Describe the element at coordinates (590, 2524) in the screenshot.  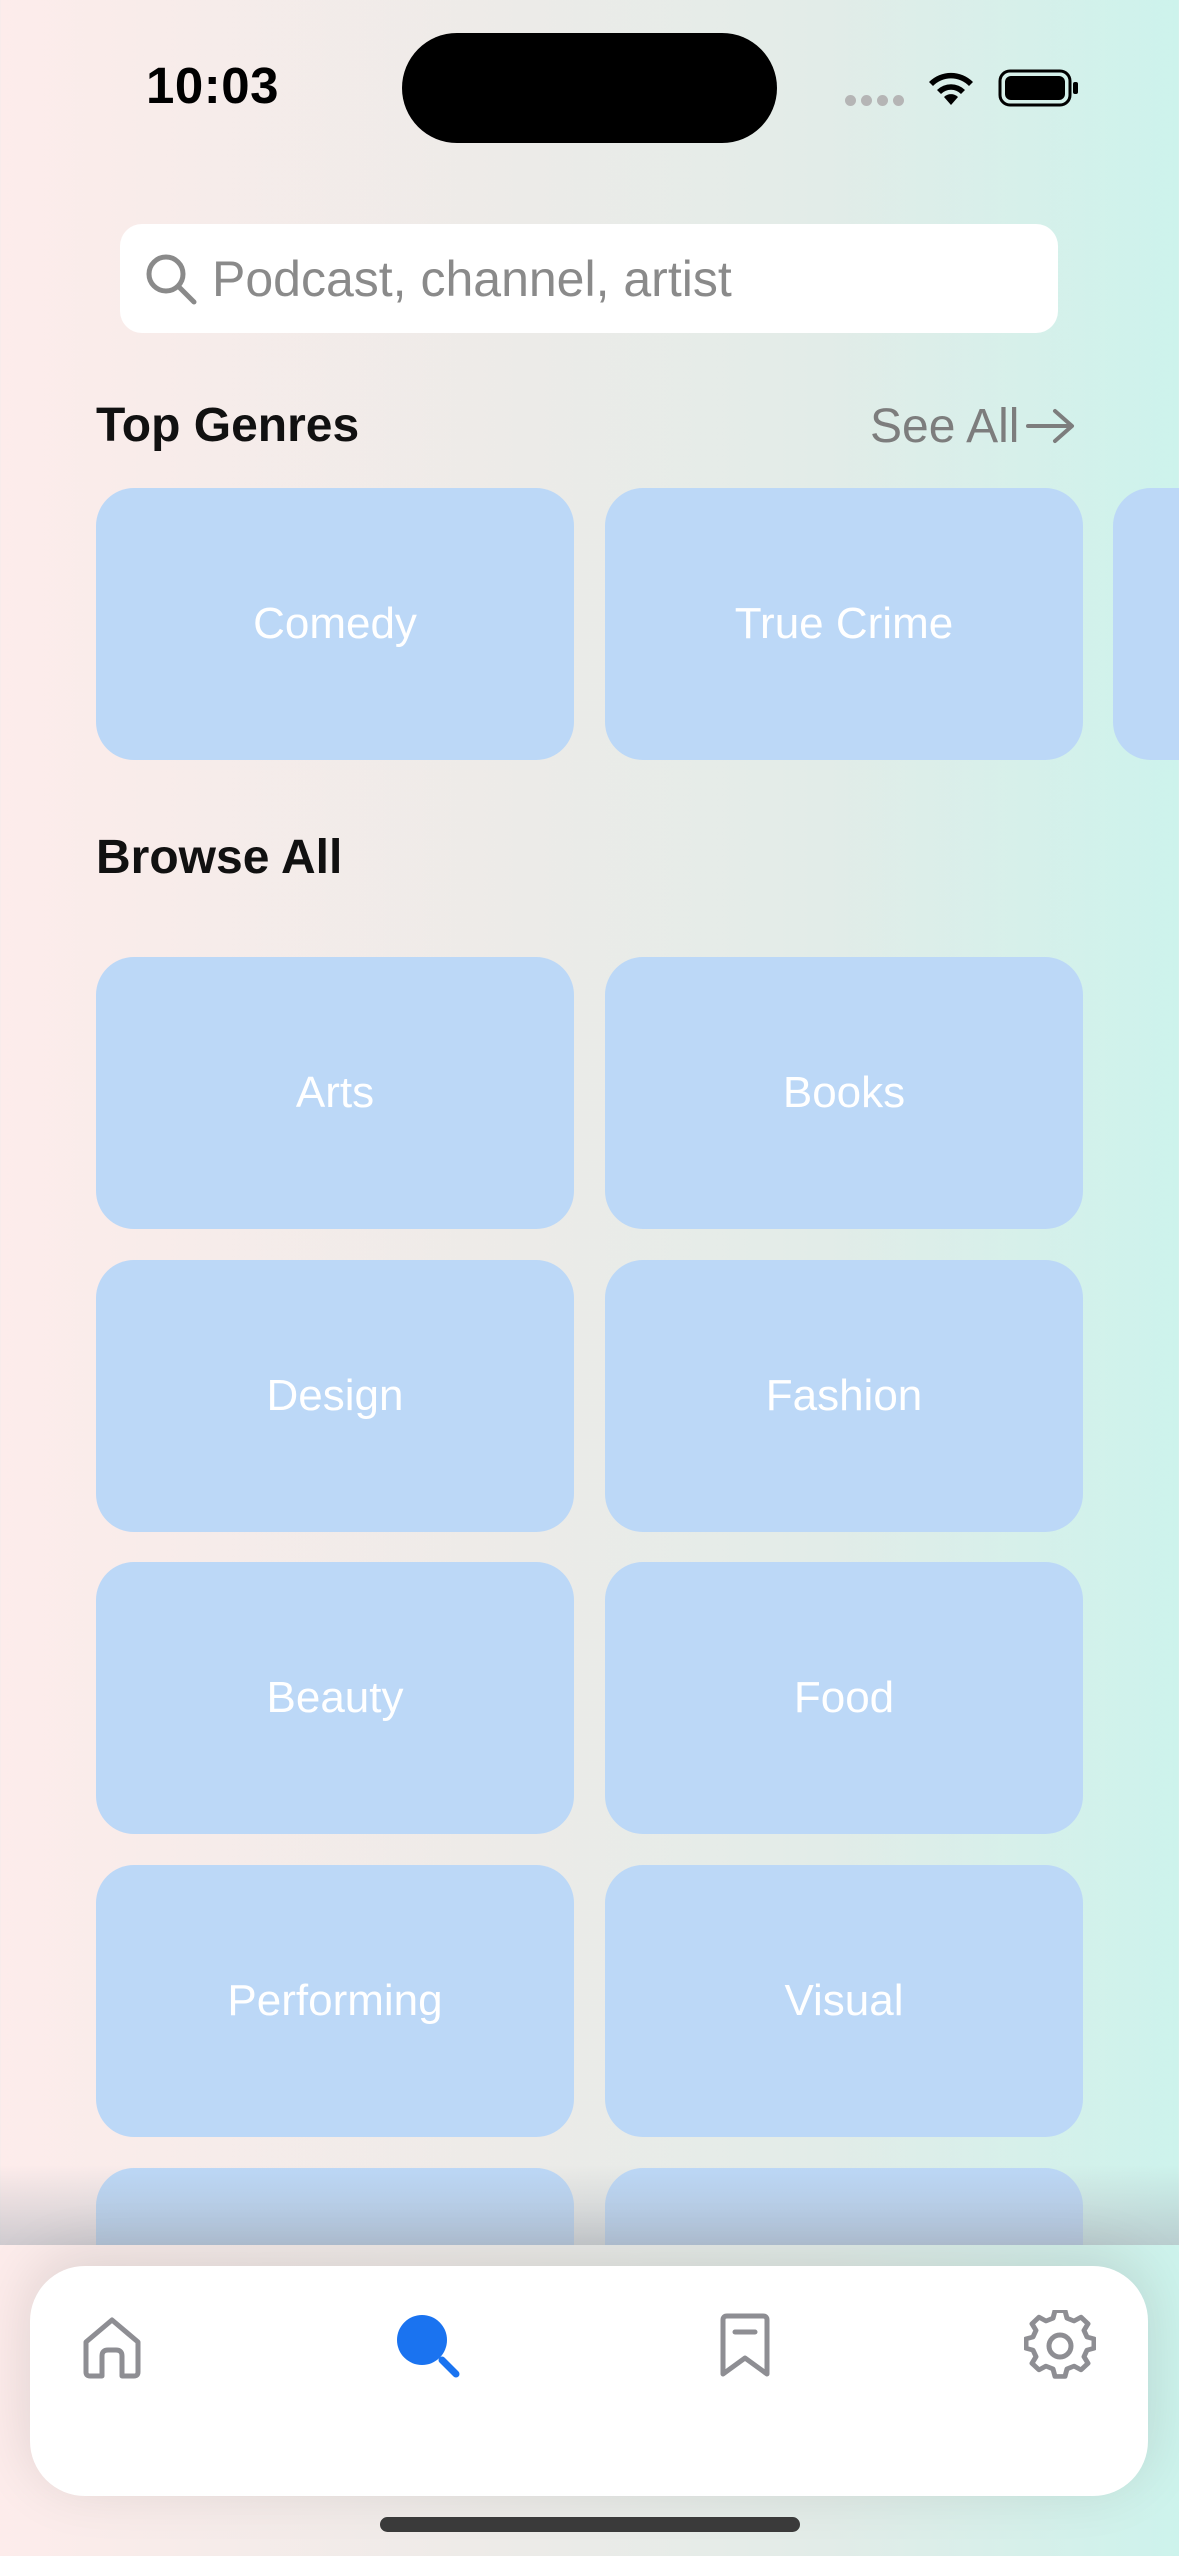
I see `home-indicator` at that location.